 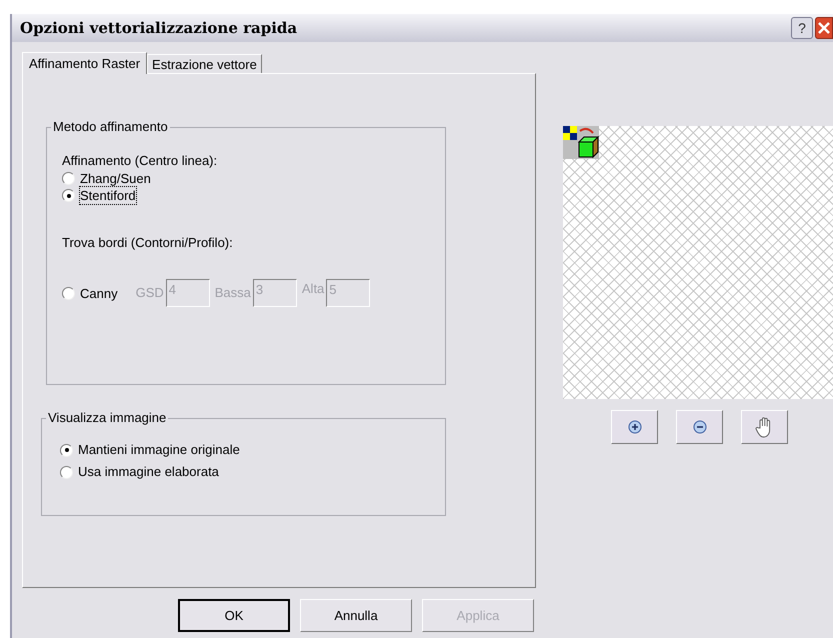 I want to click on field-label: Bassa, so click(x=232, y=293).